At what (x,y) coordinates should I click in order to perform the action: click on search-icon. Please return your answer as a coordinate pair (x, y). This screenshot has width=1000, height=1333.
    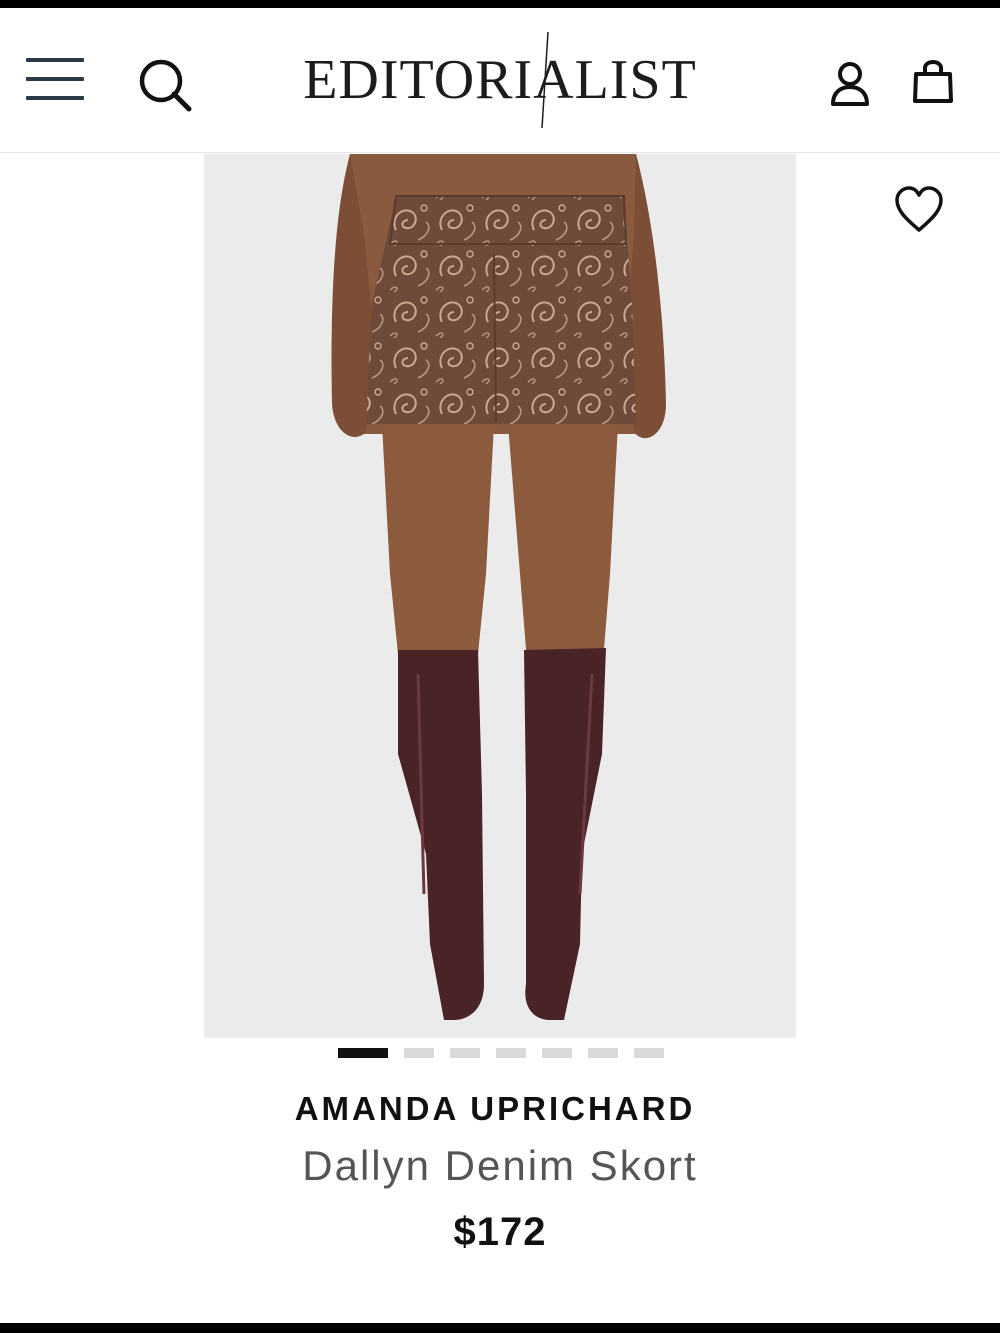
    Looking at the image, I should click on (165, 85).